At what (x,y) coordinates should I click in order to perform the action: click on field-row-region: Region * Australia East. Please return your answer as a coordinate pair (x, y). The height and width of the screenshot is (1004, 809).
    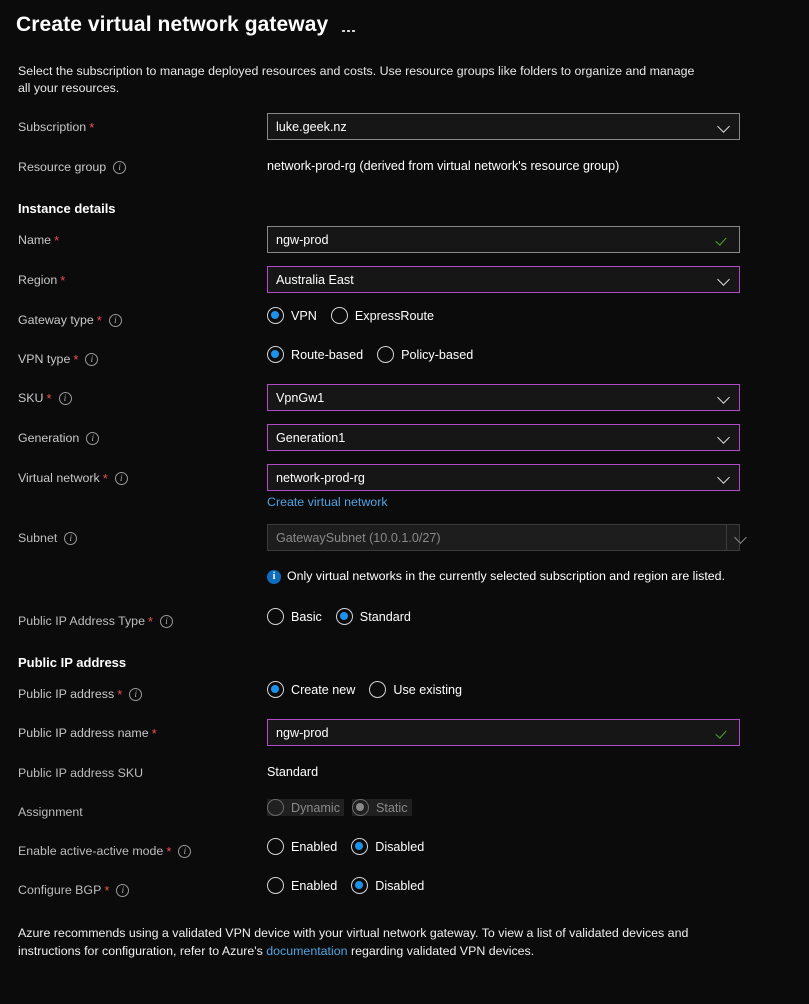
    Looking at the image, I should click on (404, 279).